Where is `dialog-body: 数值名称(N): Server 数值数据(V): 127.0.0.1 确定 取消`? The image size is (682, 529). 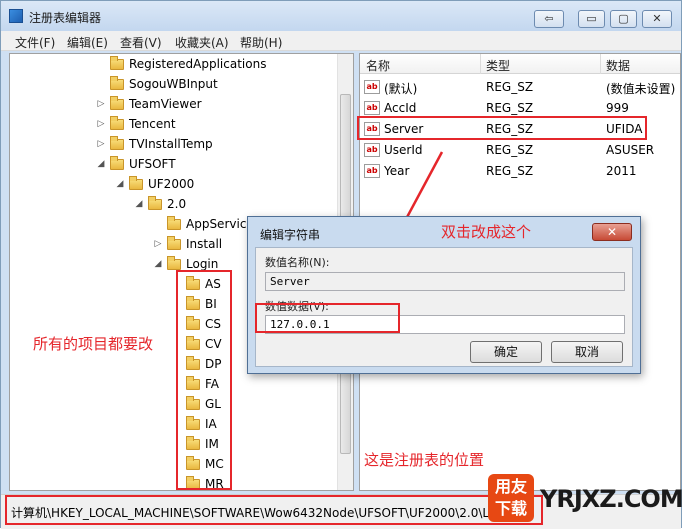
dialog-body: 数值名称(N): Server 数值数据(V): 127.0.0.1 确定 取消 is located at coordinates (444, 307).